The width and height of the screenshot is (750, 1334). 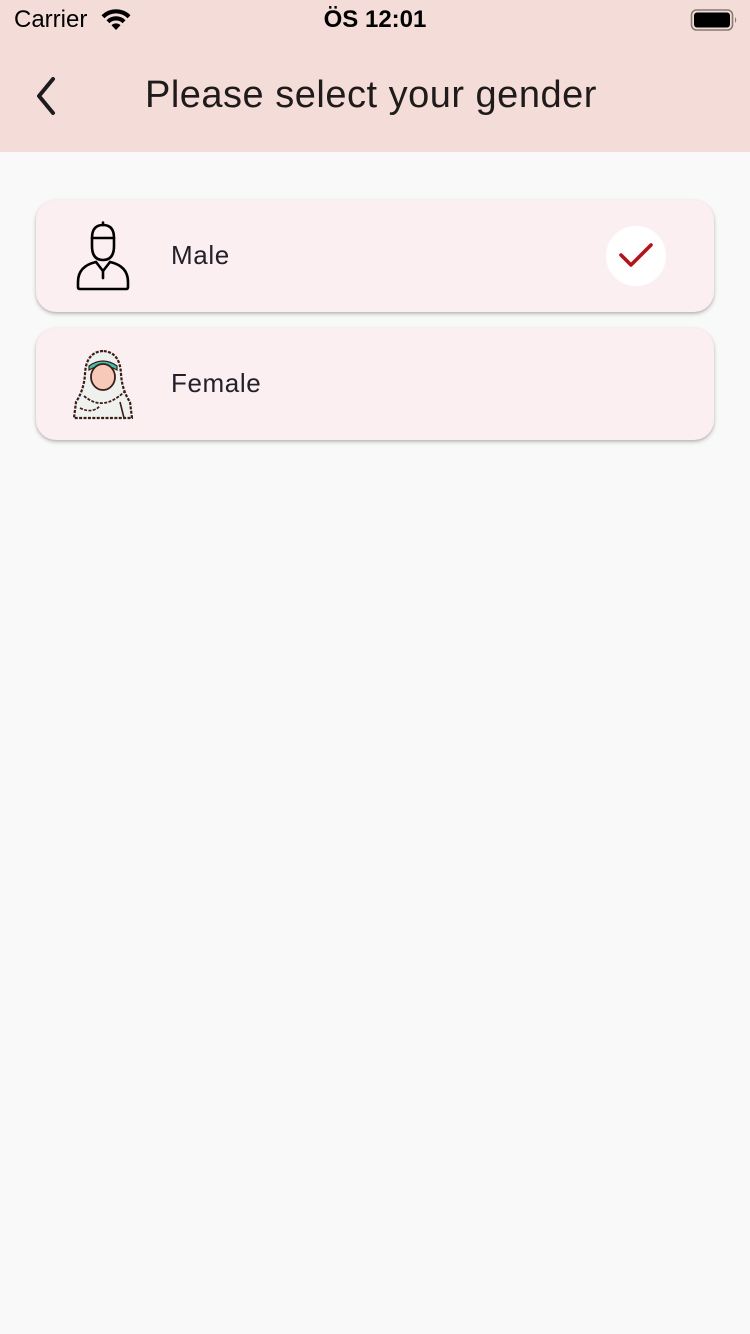 I want to click on back-button, so click(x=46, y=96).